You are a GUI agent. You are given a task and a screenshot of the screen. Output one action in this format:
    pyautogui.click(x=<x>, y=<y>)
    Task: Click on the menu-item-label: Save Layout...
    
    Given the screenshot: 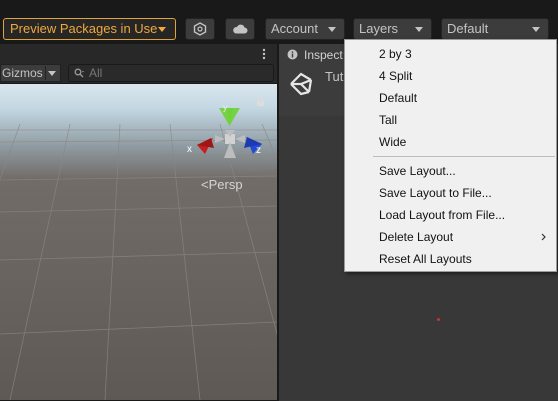 What is the action you would take?
    pyautogui.click(x=417, y=171)
    